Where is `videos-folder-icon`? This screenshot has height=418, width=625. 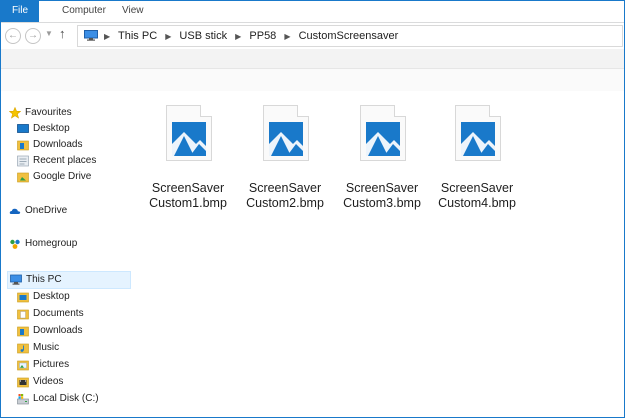 videos-folder-icon is located at coordinates (23, 382).